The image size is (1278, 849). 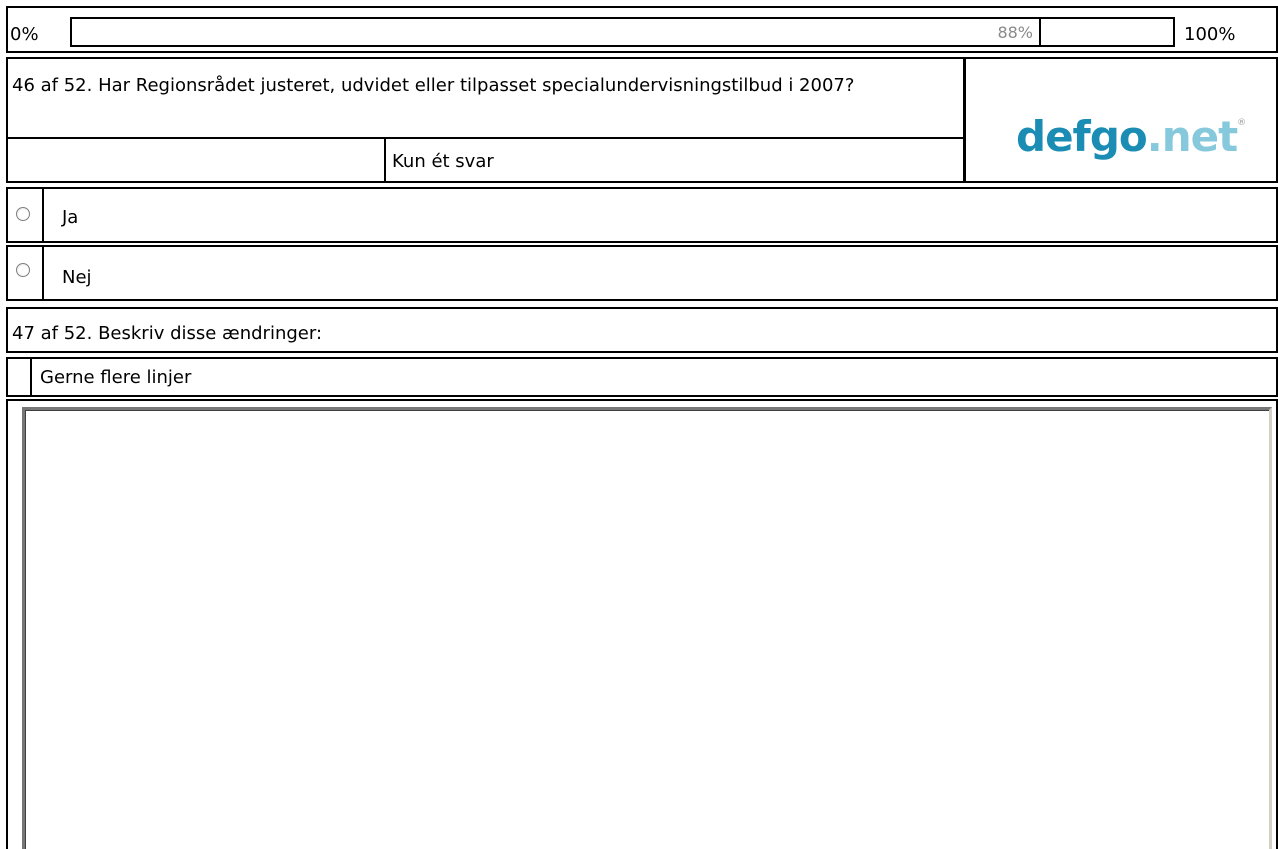 What do you see at coordinates (642, 273) in the screenshot?
I see `answer-row-nej: Nej` at bounding box center [642, 273].